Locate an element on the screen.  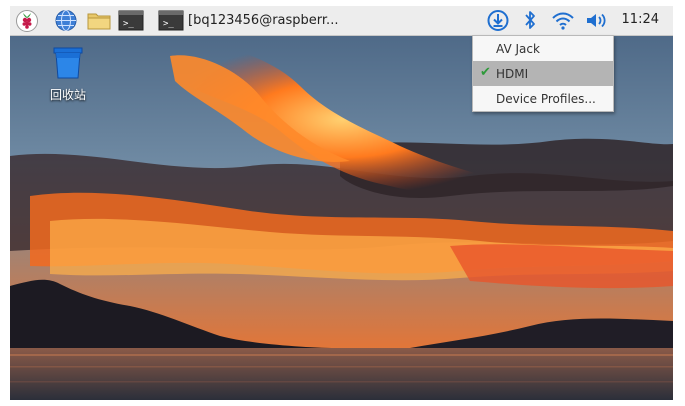
wifi-icon is located at coordinates (563, 20).